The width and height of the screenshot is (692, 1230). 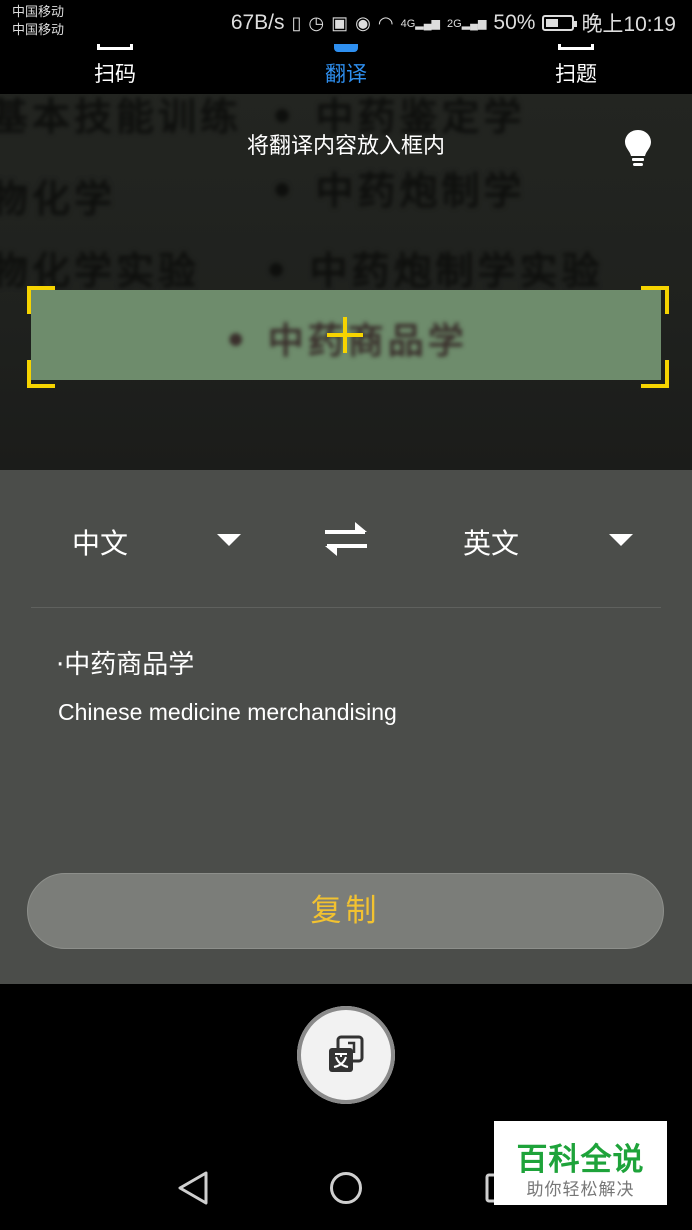 I want to click on network-type-2: 2G, so click(x=454, y=23).